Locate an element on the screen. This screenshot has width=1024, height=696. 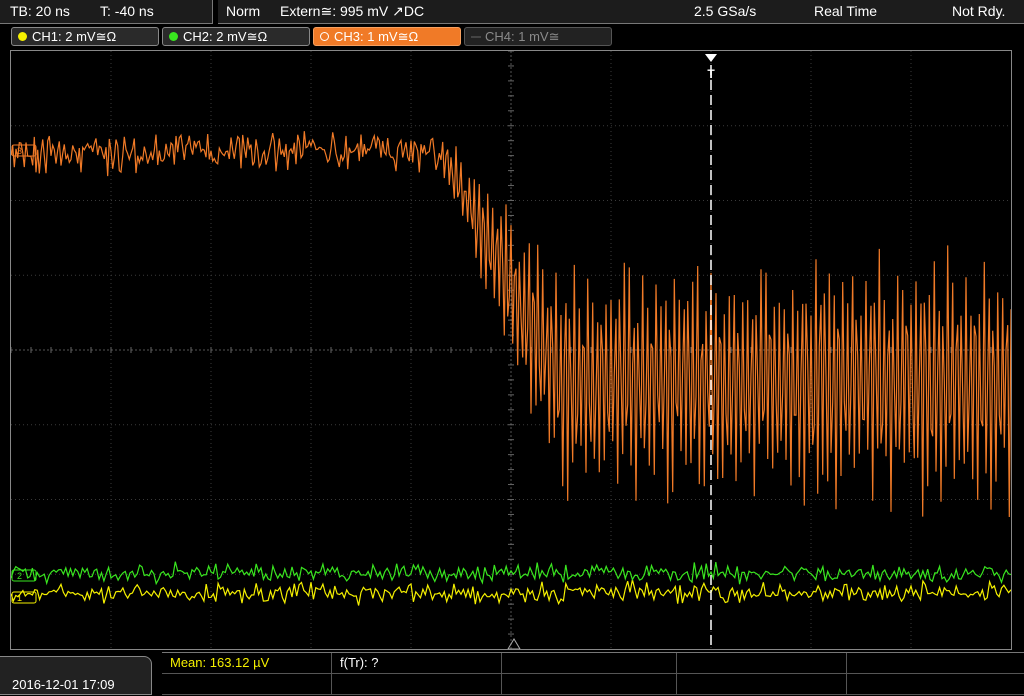
trigger-marker: T is located at coordinates (711, 67).